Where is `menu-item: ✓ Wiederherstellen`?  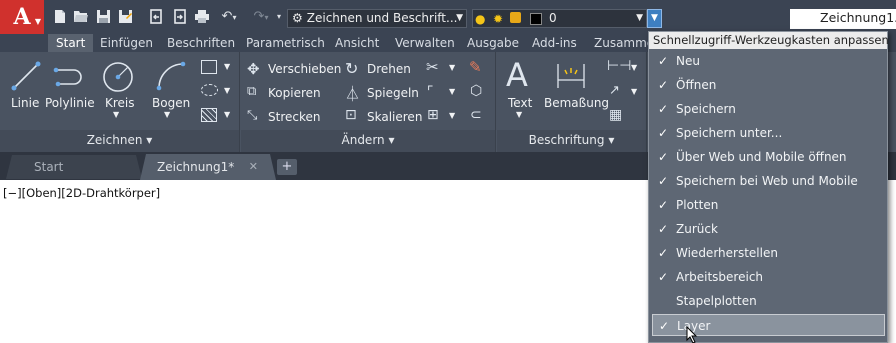
menu-item: ✓ Wiederherstellen is located at coordinates (768, 253).